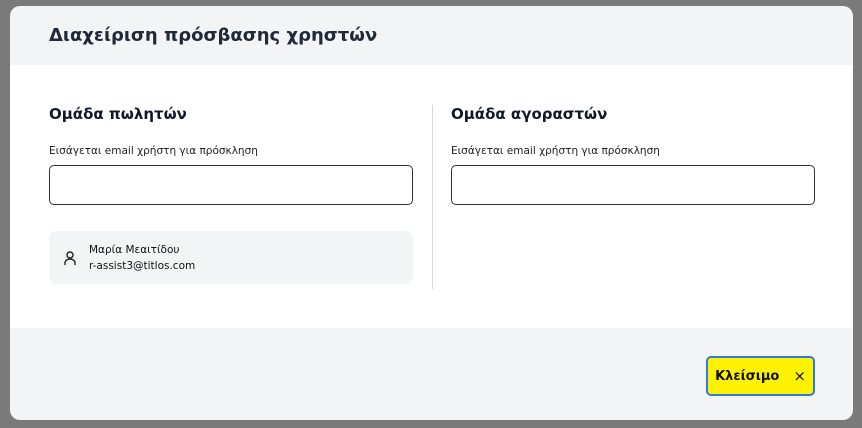 Image resolution: width=862 pixels, height=428 pixels. I want to click on buyers-email-input, so click(633, 185).